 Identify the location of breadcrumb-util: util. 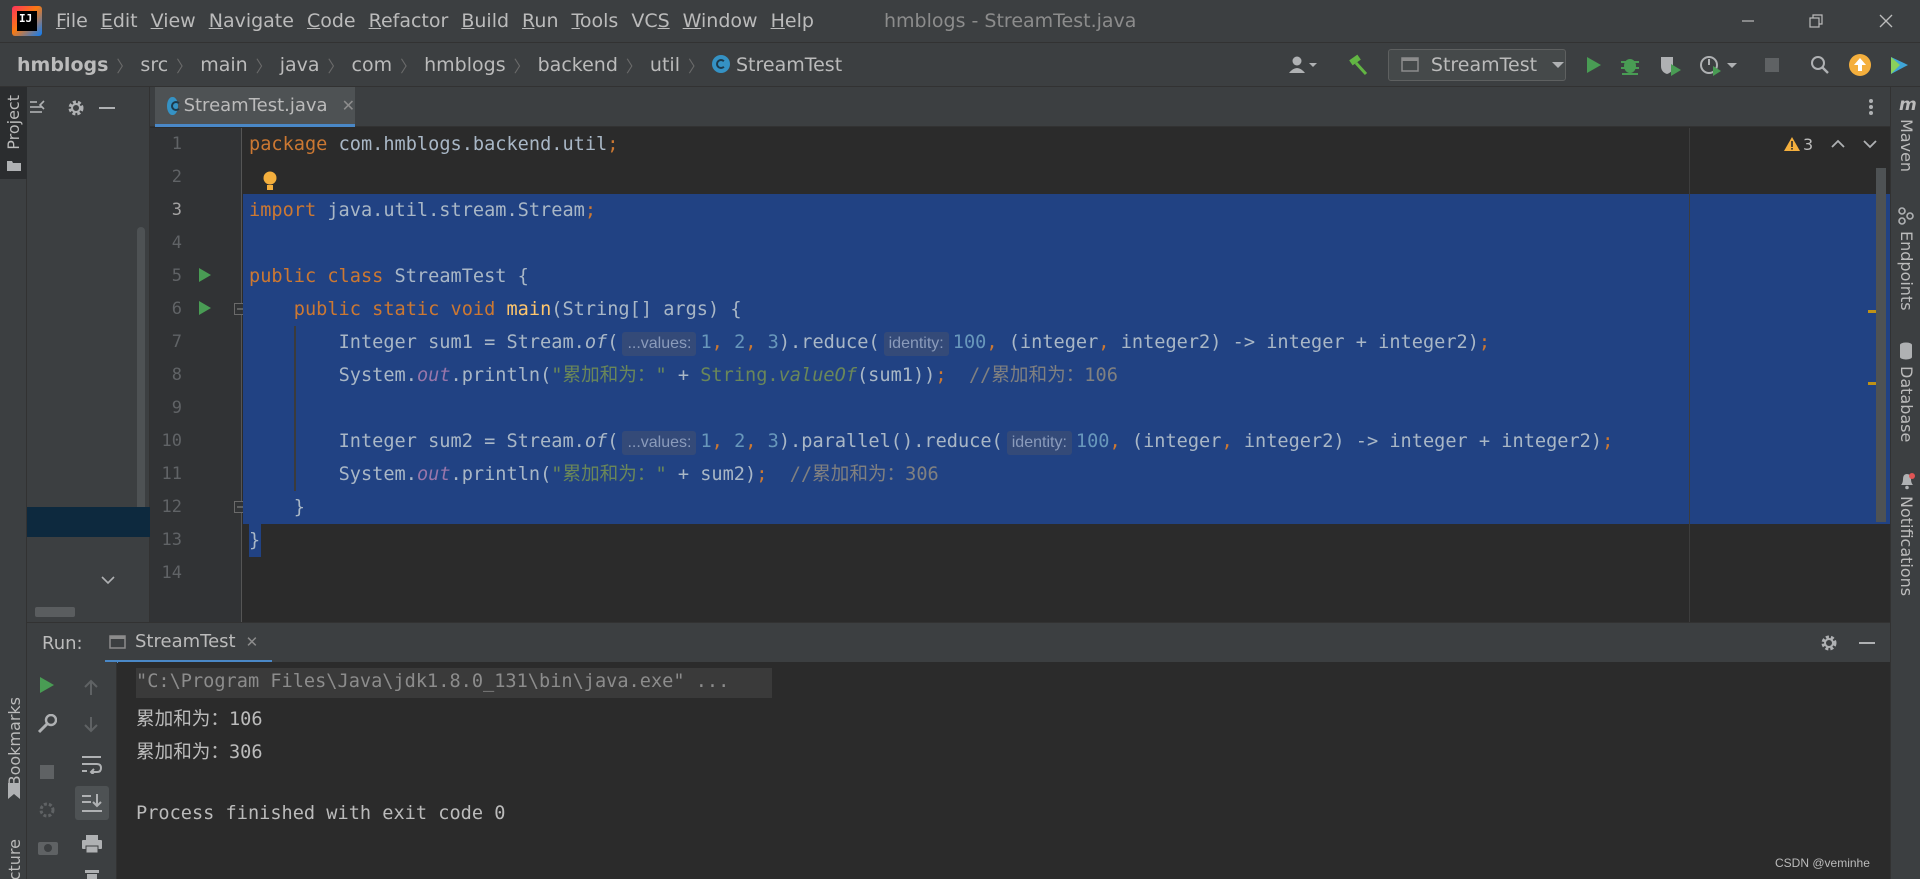
(665, 65).